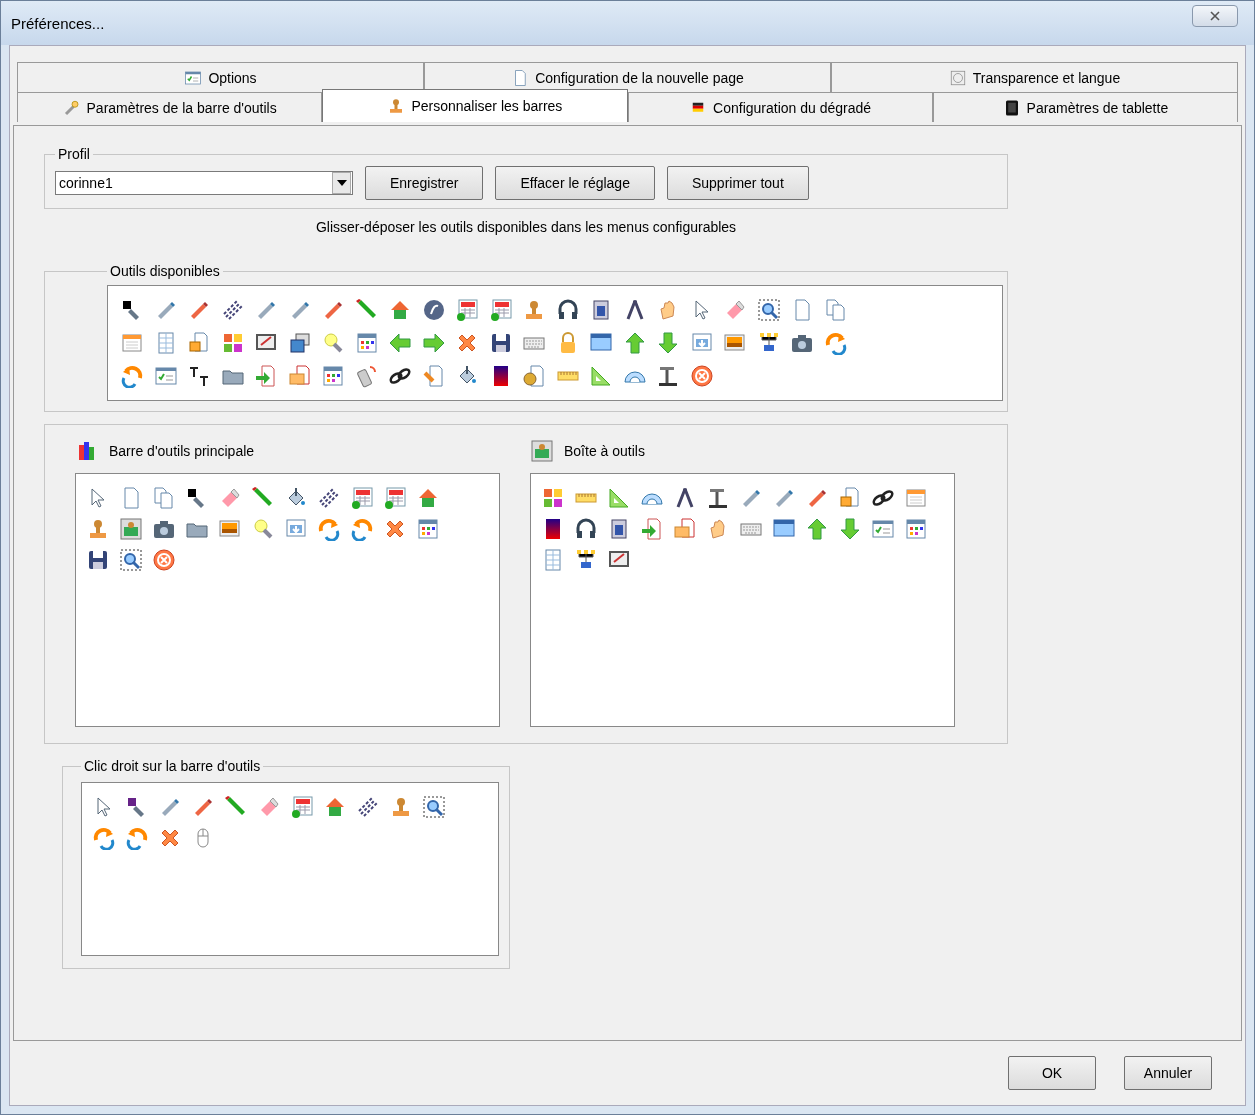 The width and height of the screenshot is (1255, 1115). Describe the element at coordinates (299, 343) in the screenshot. I see `stacked-windows-icon` at that location.